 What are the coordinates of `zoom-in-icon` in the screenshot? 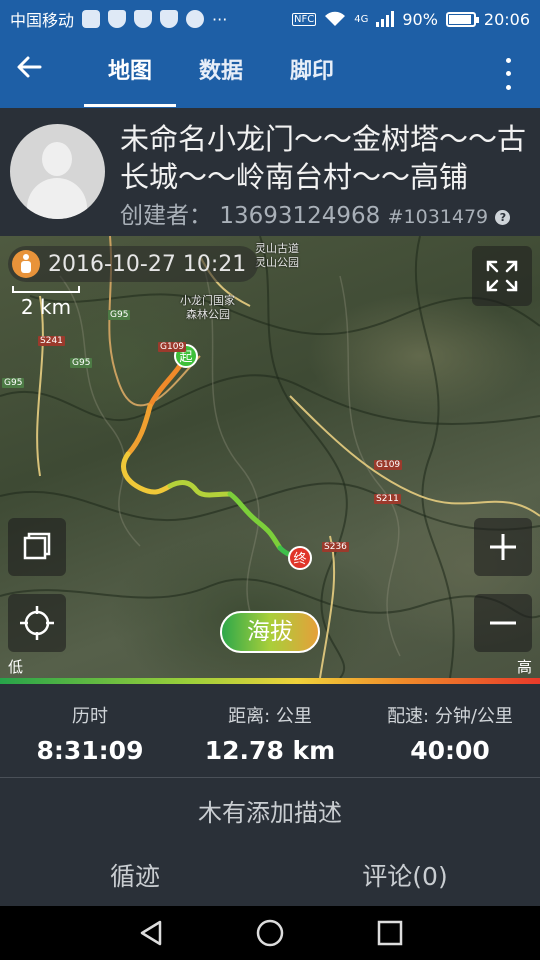 It's located at (503, 547).